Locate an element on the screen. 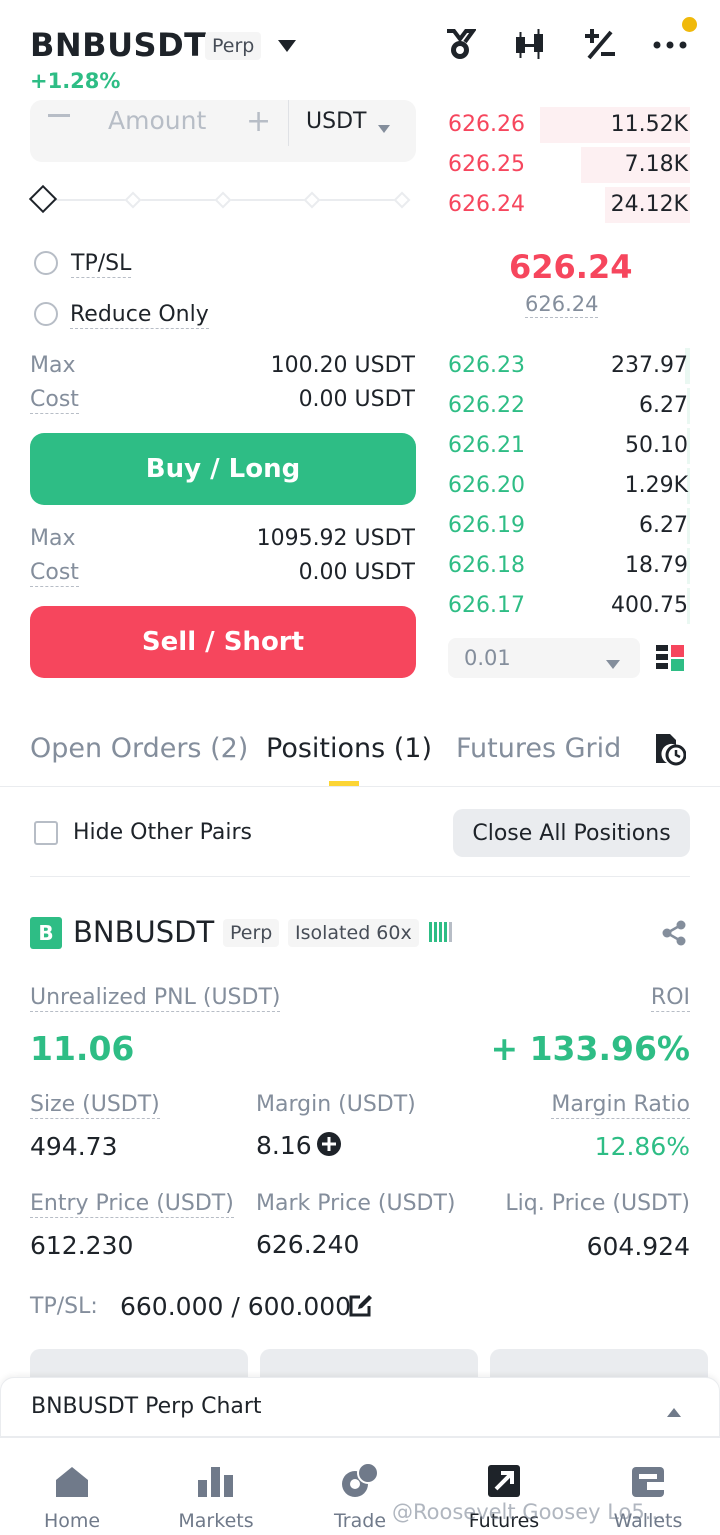 This screenshot has height=1535, width=720. candlestick-icon is located at coordinates (530, 45).